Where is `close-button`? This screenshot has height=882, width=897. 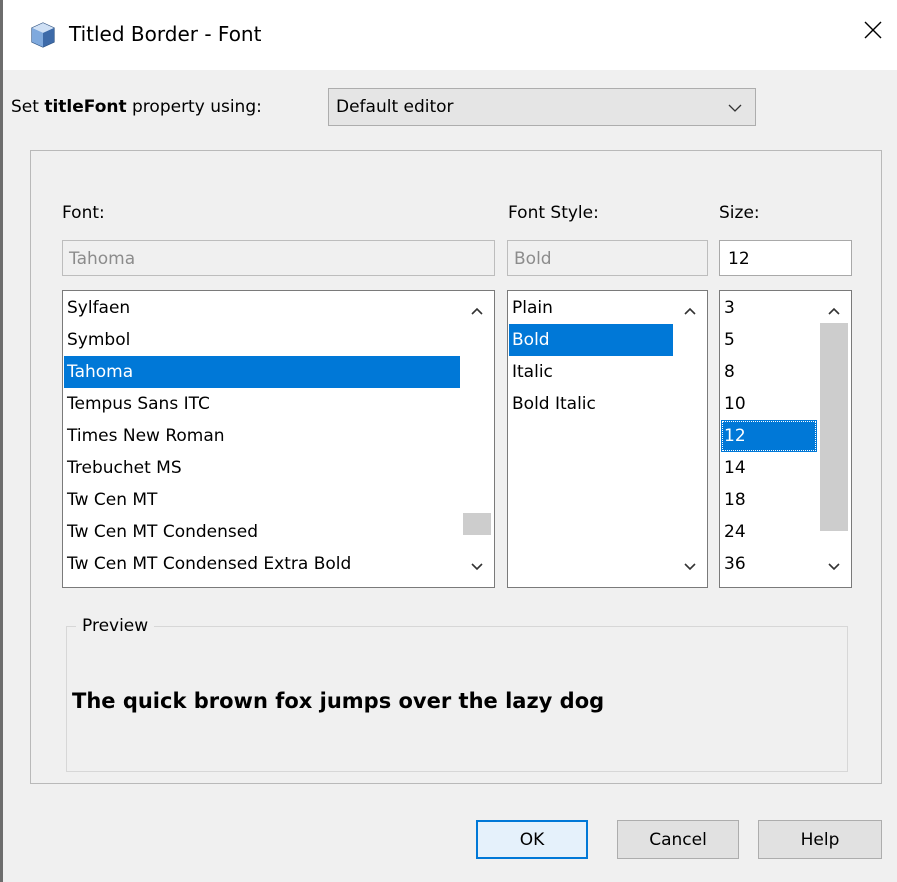
close-button is located at coordinates (873, 32).